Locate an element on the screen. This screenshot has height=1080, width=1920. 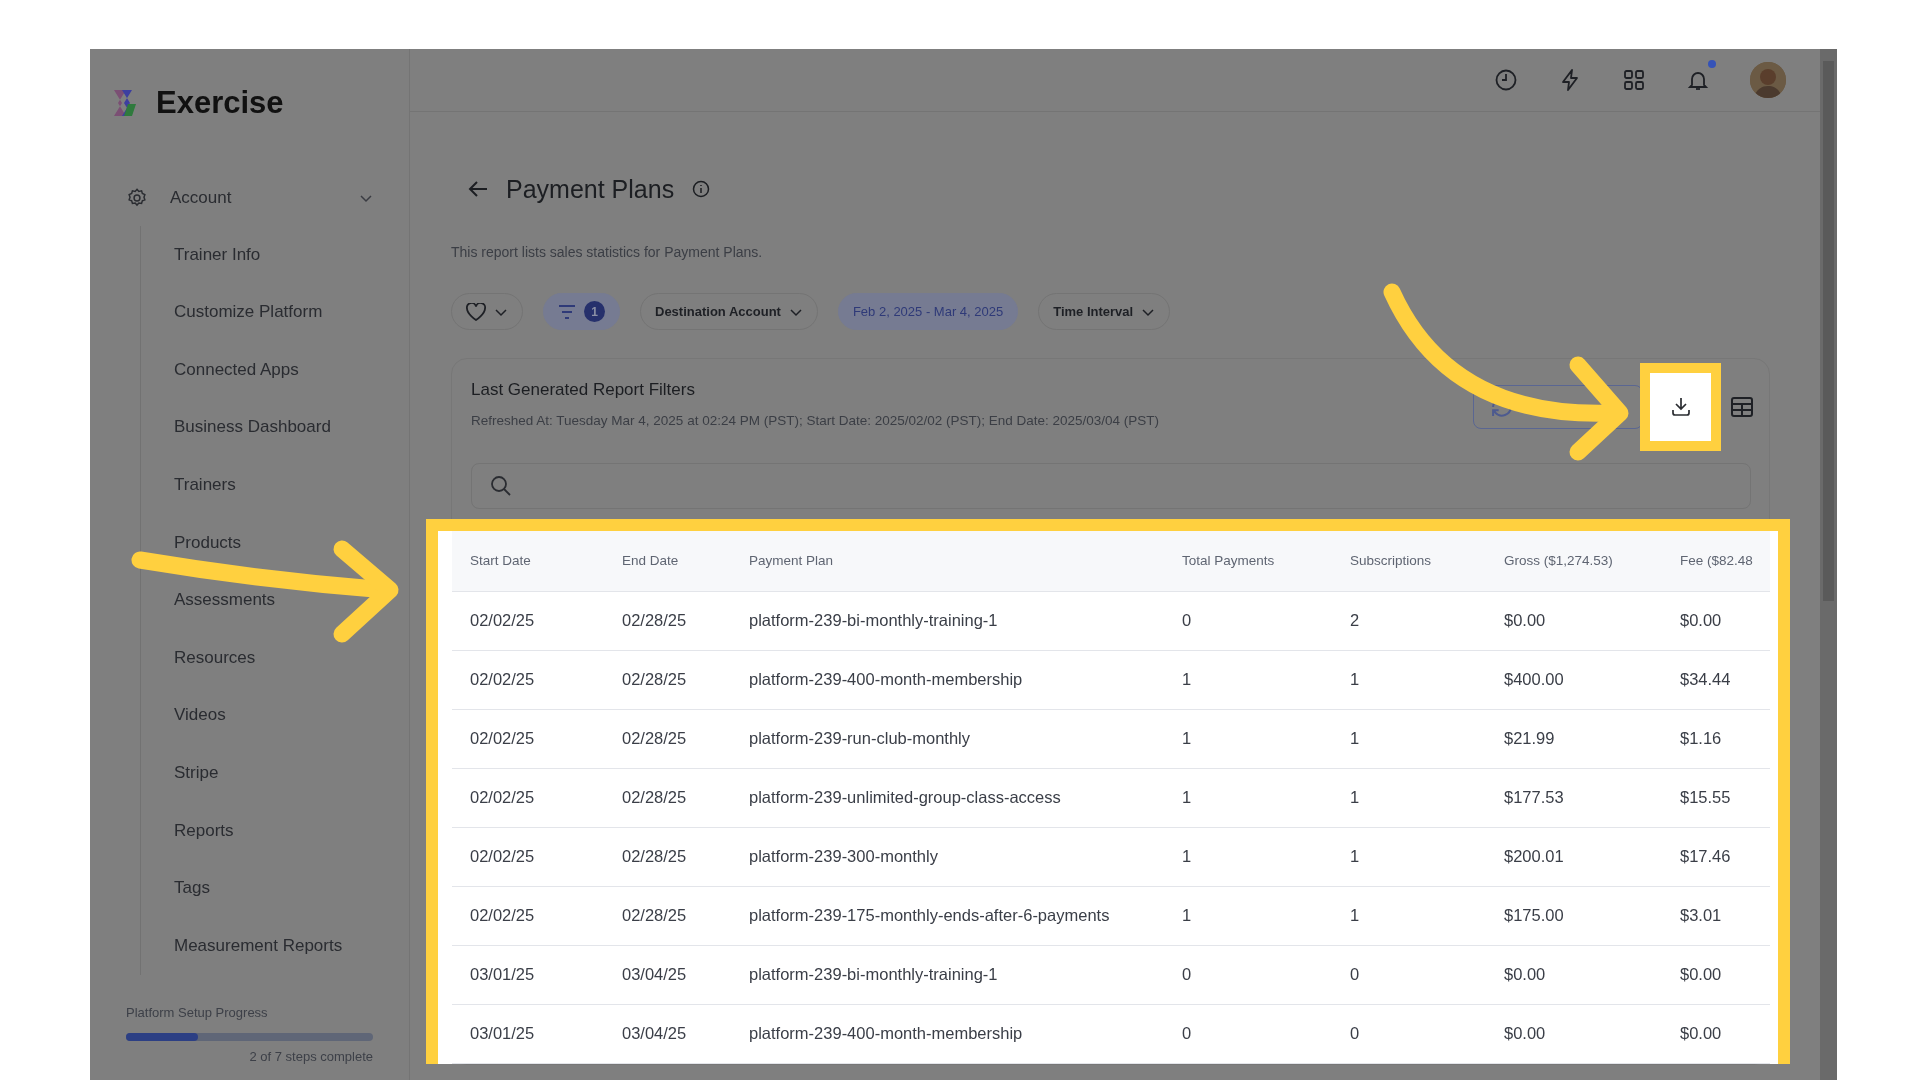
table-cell: platform-239-175-monthly-ends-after-6-payments is located at coordinates (947, 915).